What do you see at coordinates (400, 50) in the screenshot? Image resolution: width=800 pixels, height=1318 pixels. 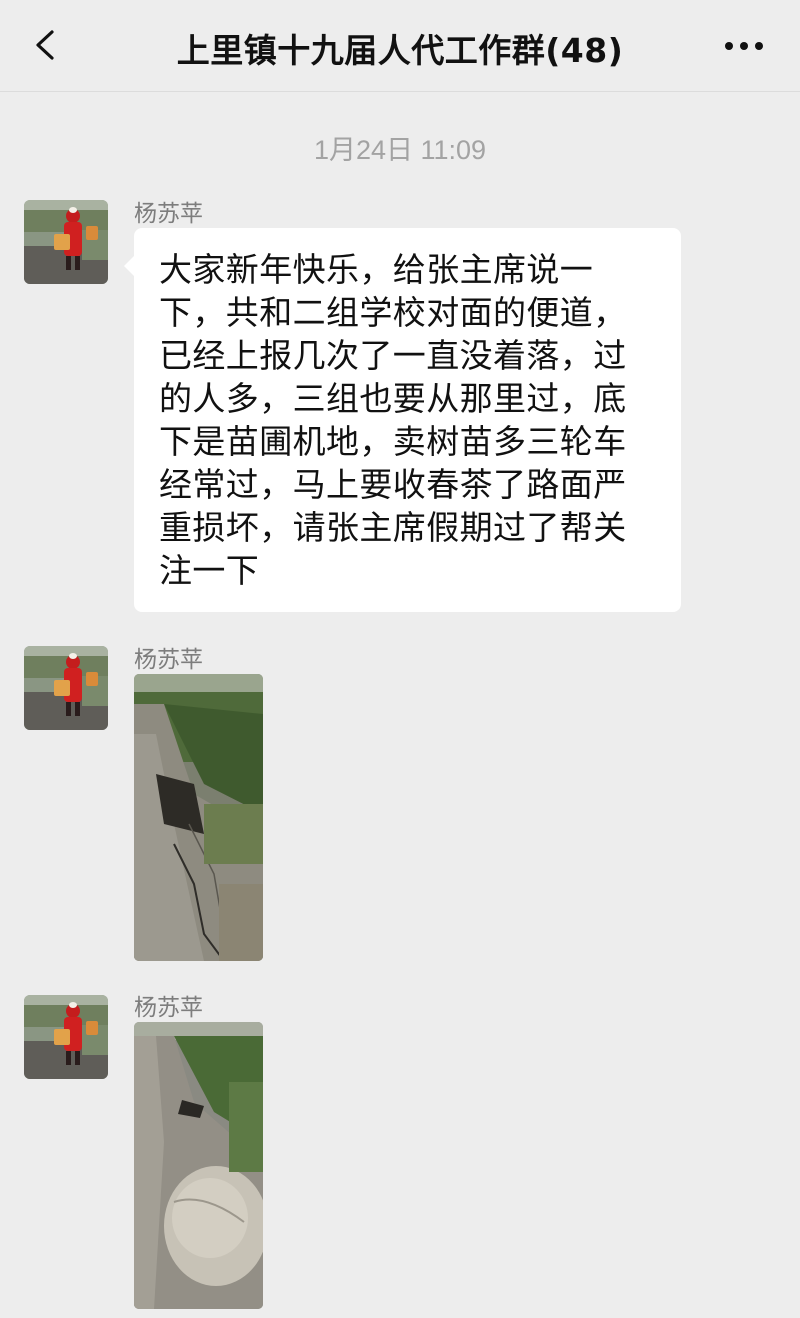 I see `chat-title: 上里镇十九届人代工作群(48)` at bounding box center [400, 50].